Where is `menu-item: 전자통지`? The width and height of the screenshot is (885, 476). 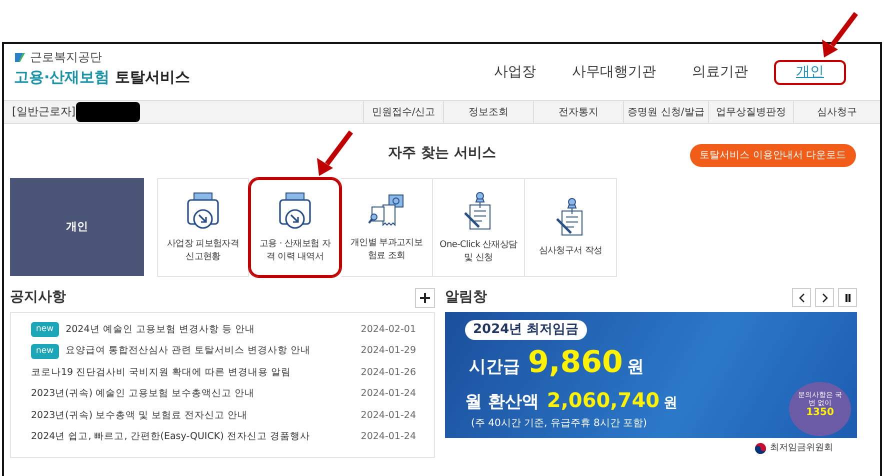
menu-item: 전자통지 is located at coordinates (578, 112).